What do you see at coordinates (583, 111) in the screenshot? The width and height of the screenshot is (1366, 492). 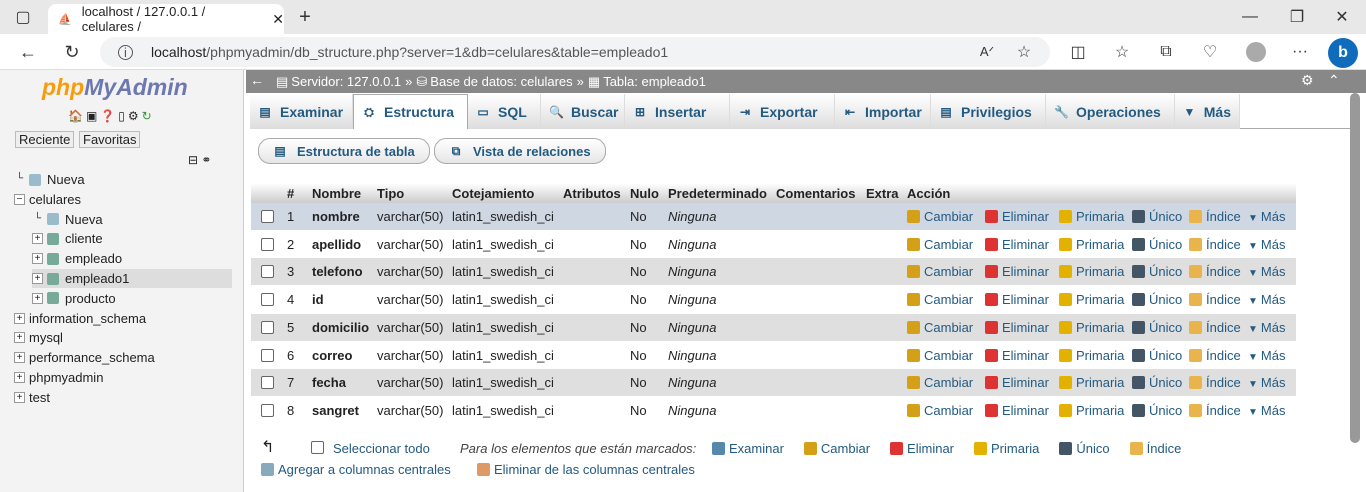 I see `tab-search: 🔍 Buscar` at bounding box center [583, 111].